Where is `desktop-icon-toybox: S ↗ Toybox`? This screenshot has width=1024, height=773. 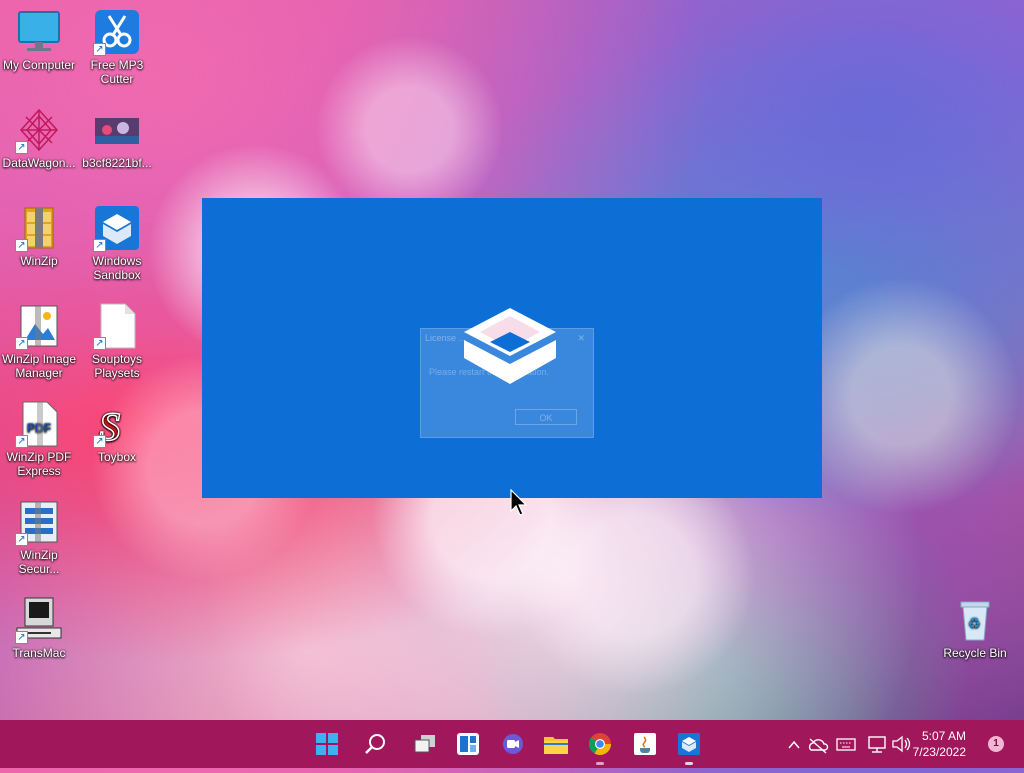 desktop-icon-toybox: S ↗ Toybox is located at coordinates (117, 432).